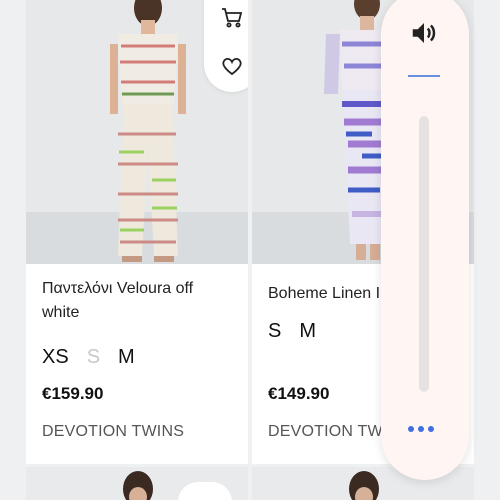 This screenshot has height=500, width=500. I want to click on heart-icon, so click(232, 66).